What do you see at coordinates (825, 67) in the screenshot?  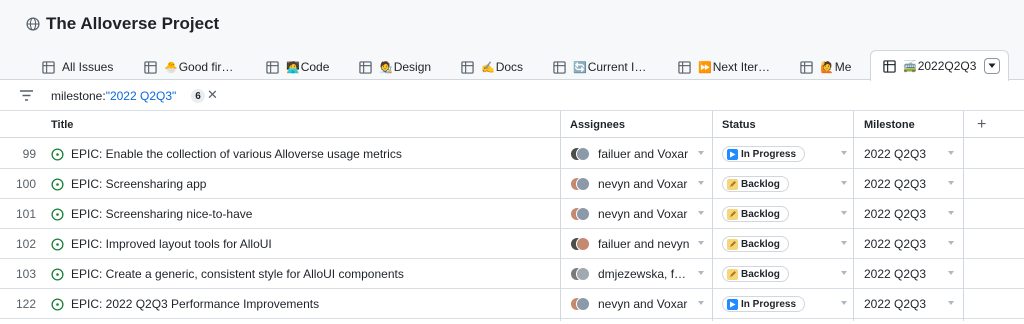 I see `tab-me: 🙋 Me` at bounding box center [825, 67].